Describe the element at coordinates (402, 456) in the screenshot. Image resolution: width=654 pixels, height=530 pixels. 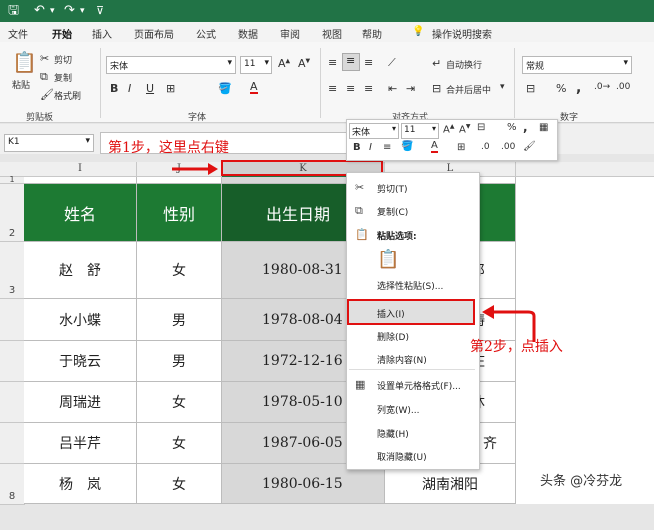
I see `menu-item-unhide: 取消隐藏(U)` at that location.